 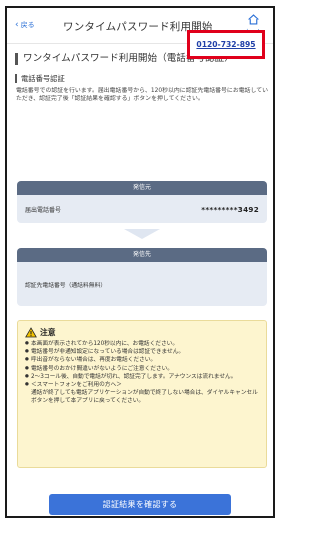 What do you see at coordinates (140, 504) in the screenshot?
I see `confirm-result-button: 認証結果を確認する` at bounding box center [140, 504].